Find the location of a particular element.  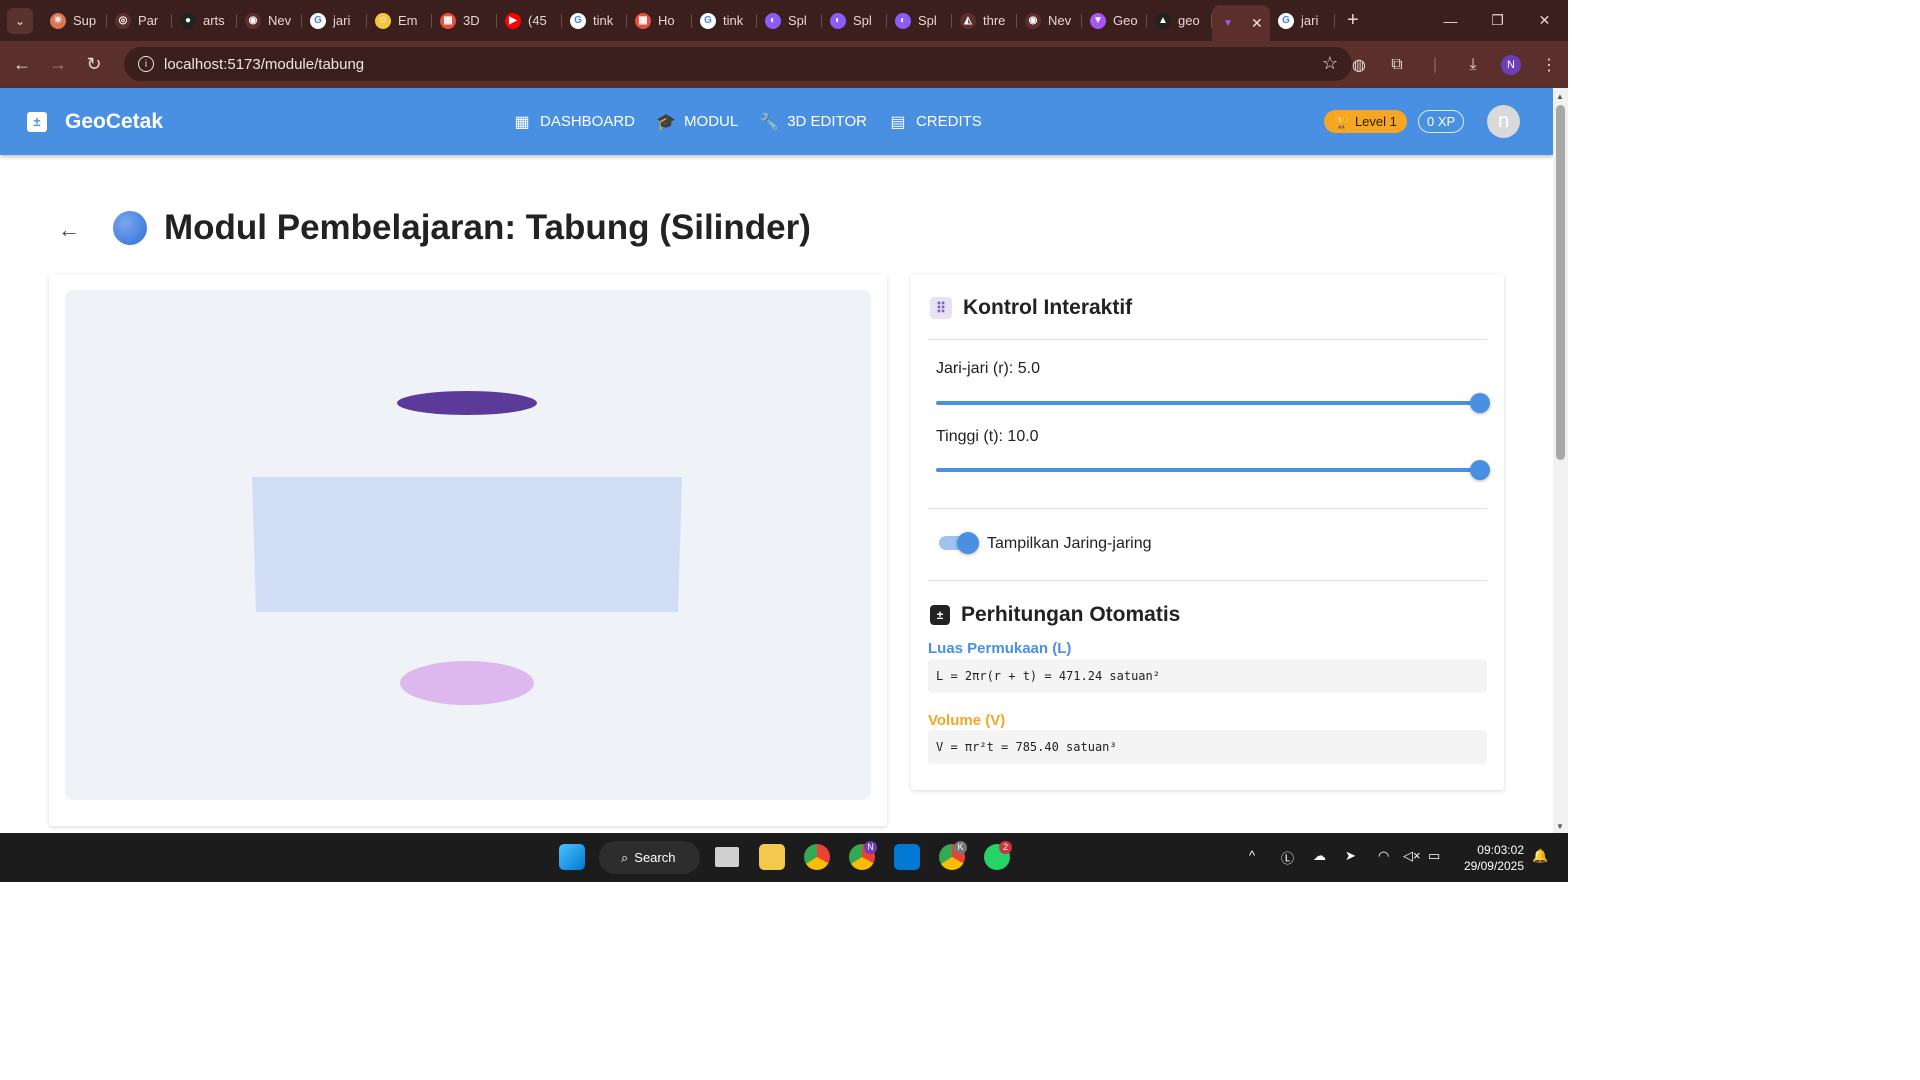

nav-item-dashboard: ▦ DASHBOARD is located at coordinates (574, 122).